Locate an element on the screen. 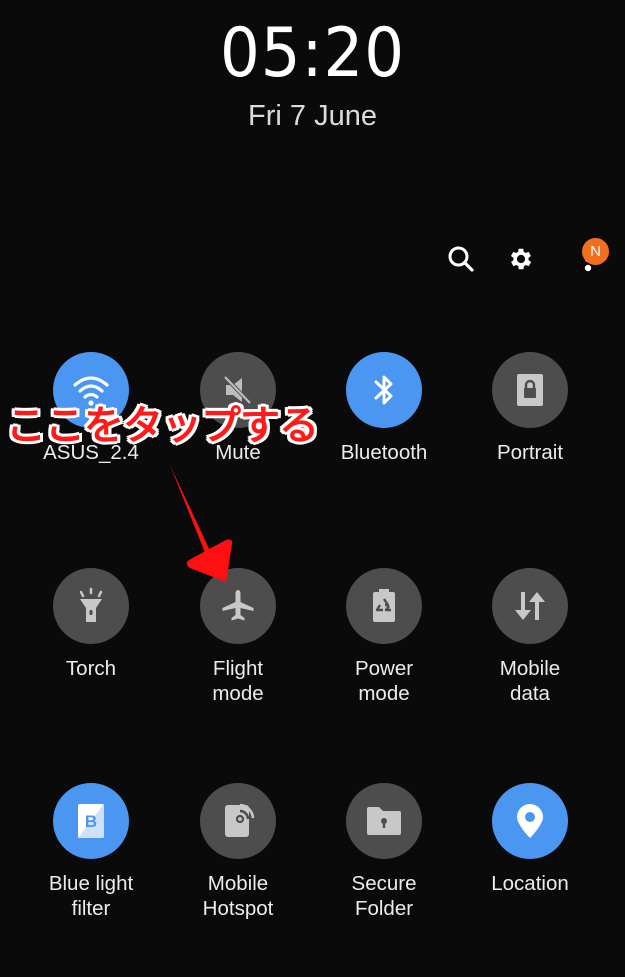 This screenshot has height=977, width=625. tile-portrait-circle is located at coordinates (530, 390).